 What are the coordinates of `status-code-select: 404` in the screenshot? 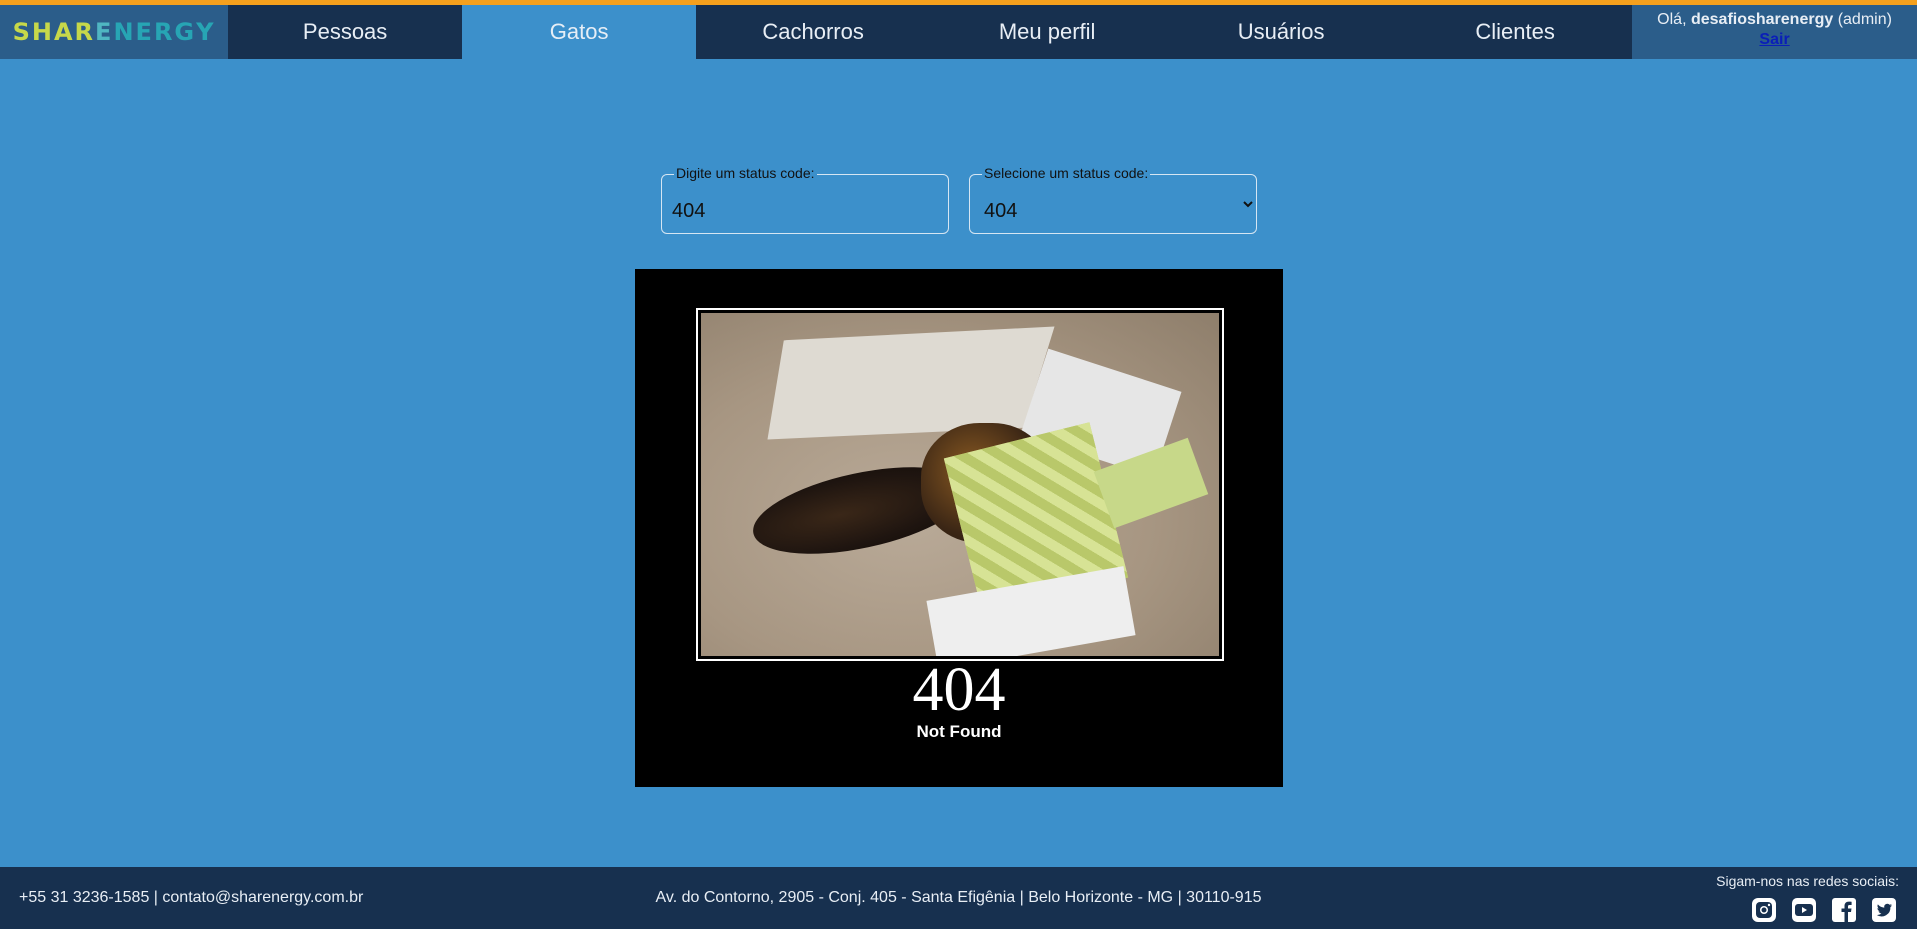 It's located at (1113, 204).